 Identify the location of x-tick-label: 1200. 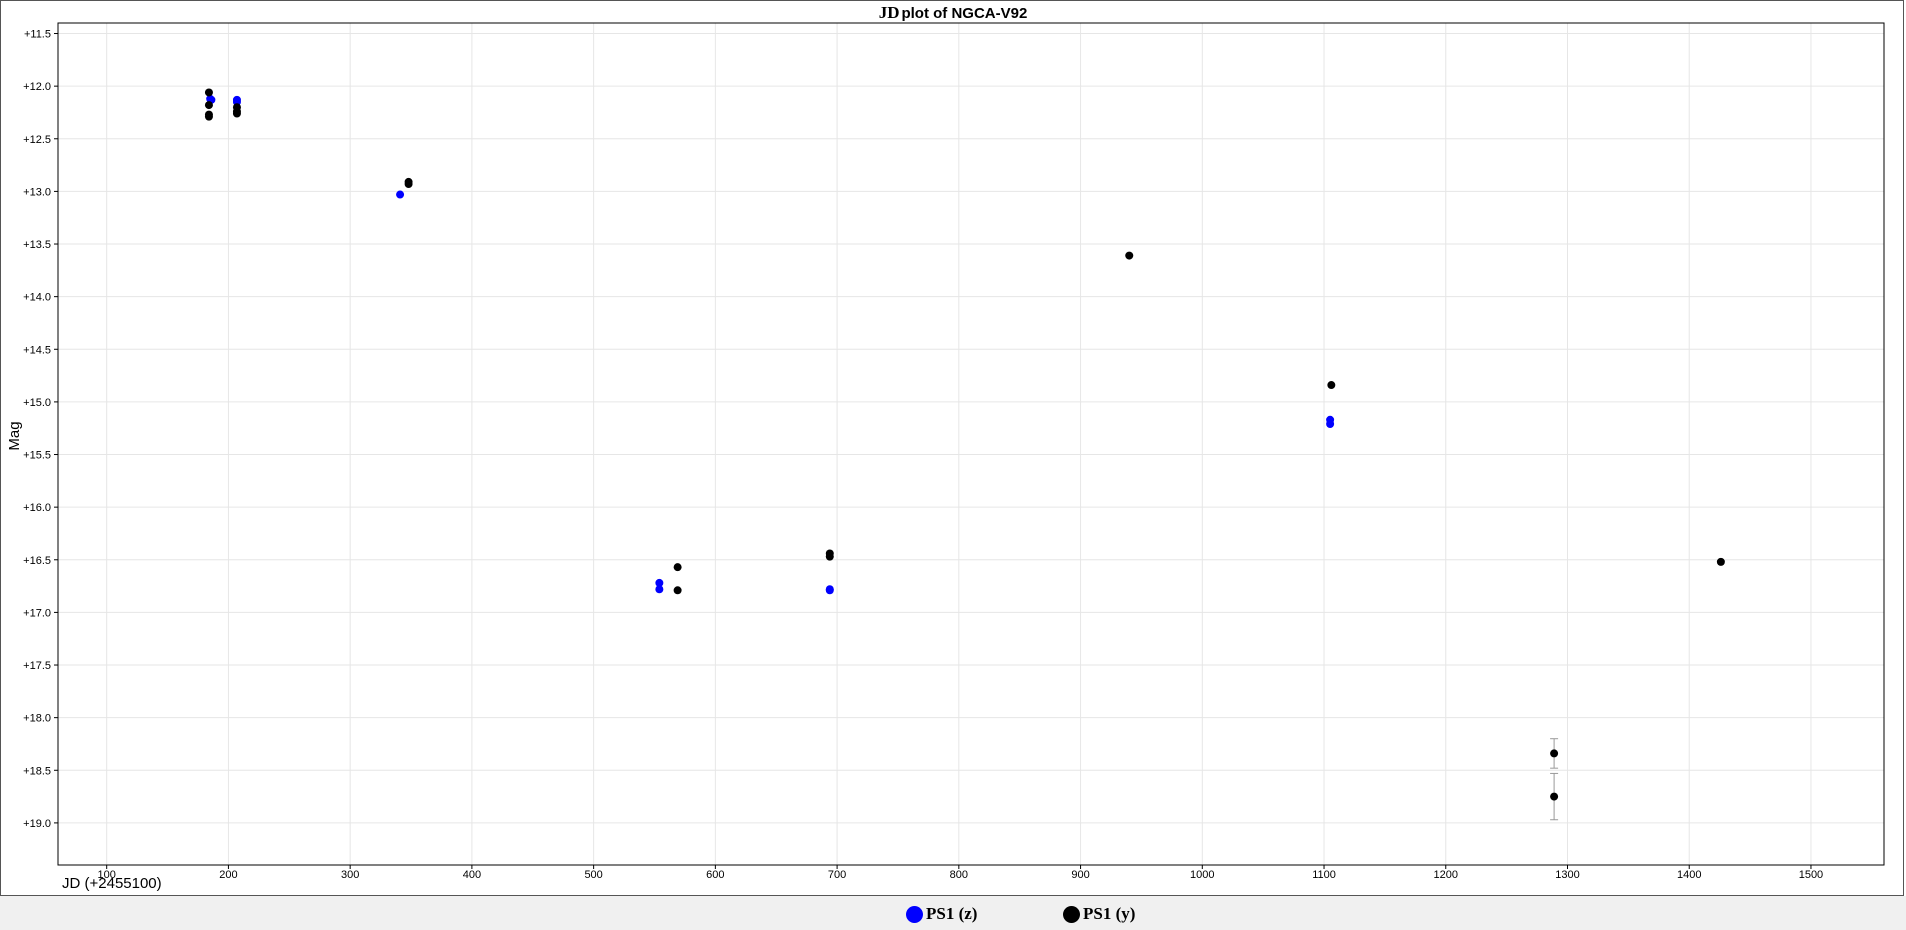
(1446, 875).